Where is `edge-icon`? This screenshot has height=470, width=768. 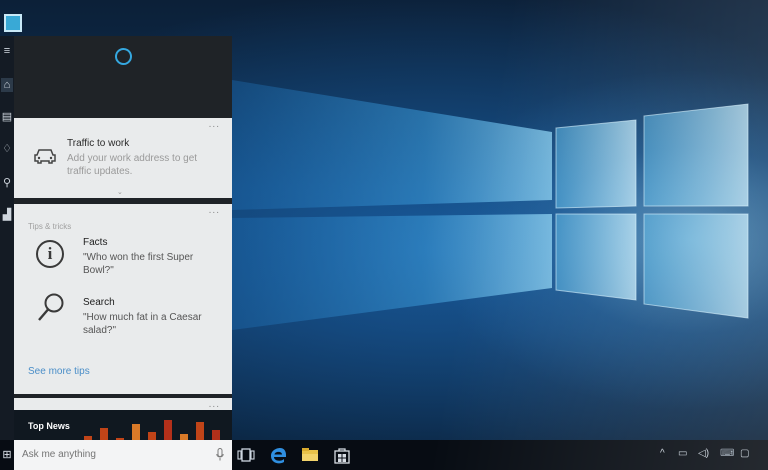 edge-icon is located at coordinates (278, 455).